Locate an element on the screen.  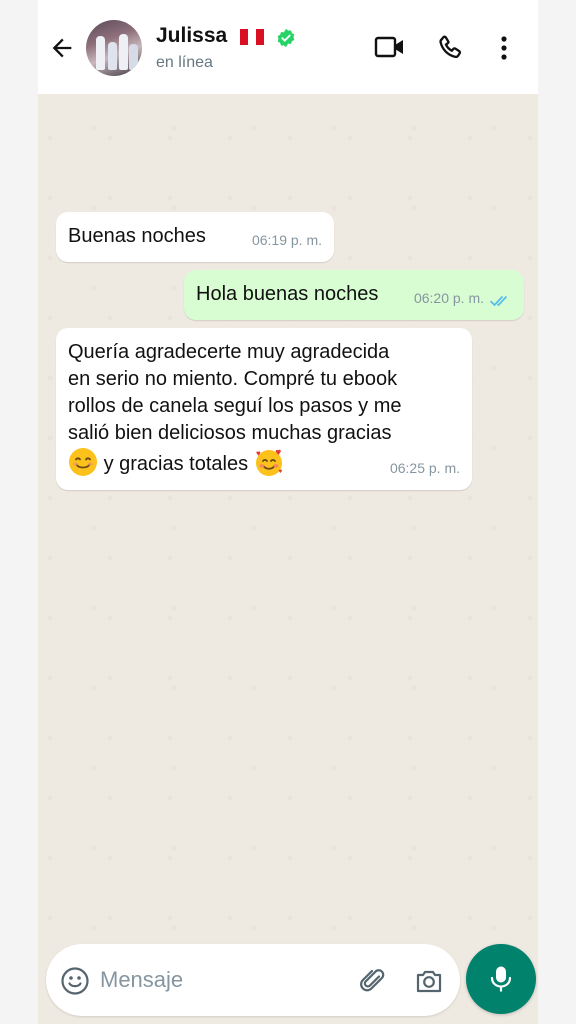
back-arrow-icon is located at coordinates (62, 48).